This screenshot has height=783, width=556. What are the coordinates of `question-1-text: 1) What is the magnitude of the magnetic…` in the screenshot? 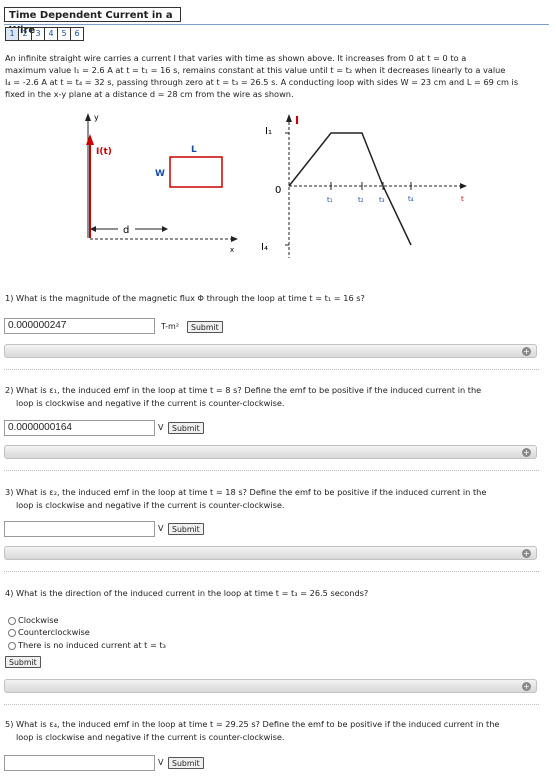 It's located at (185, 298).